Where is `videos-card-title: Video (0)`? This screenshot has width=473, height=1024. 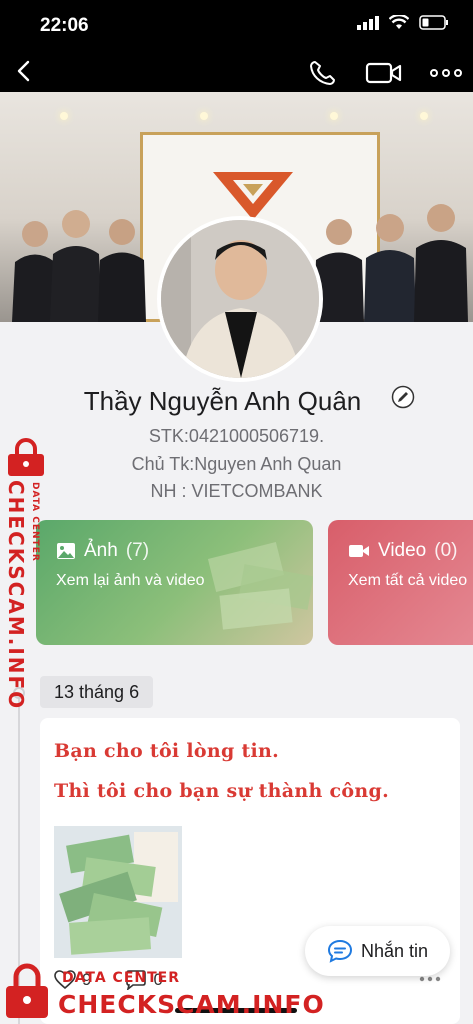 videos-card-title: Video (0) is located at coordinates (403, 551).